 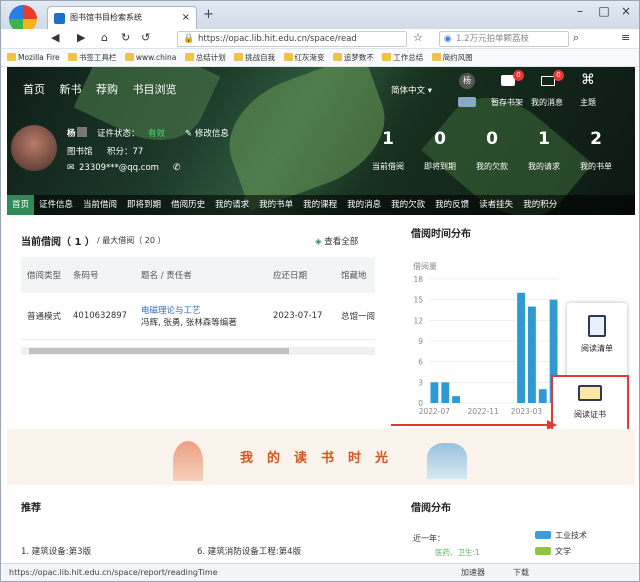 I want to click on bookmark-item: www.china, so click(x=150, y=57).